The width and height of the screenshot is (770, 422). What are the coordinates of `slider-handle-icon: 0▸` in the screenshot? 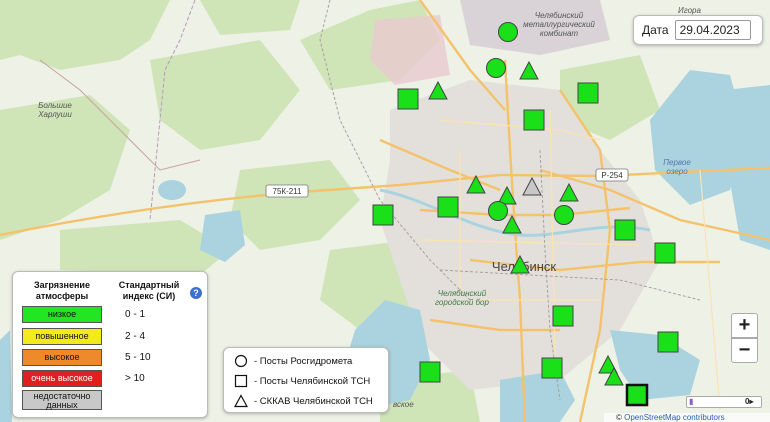 It's located at (749, 402).